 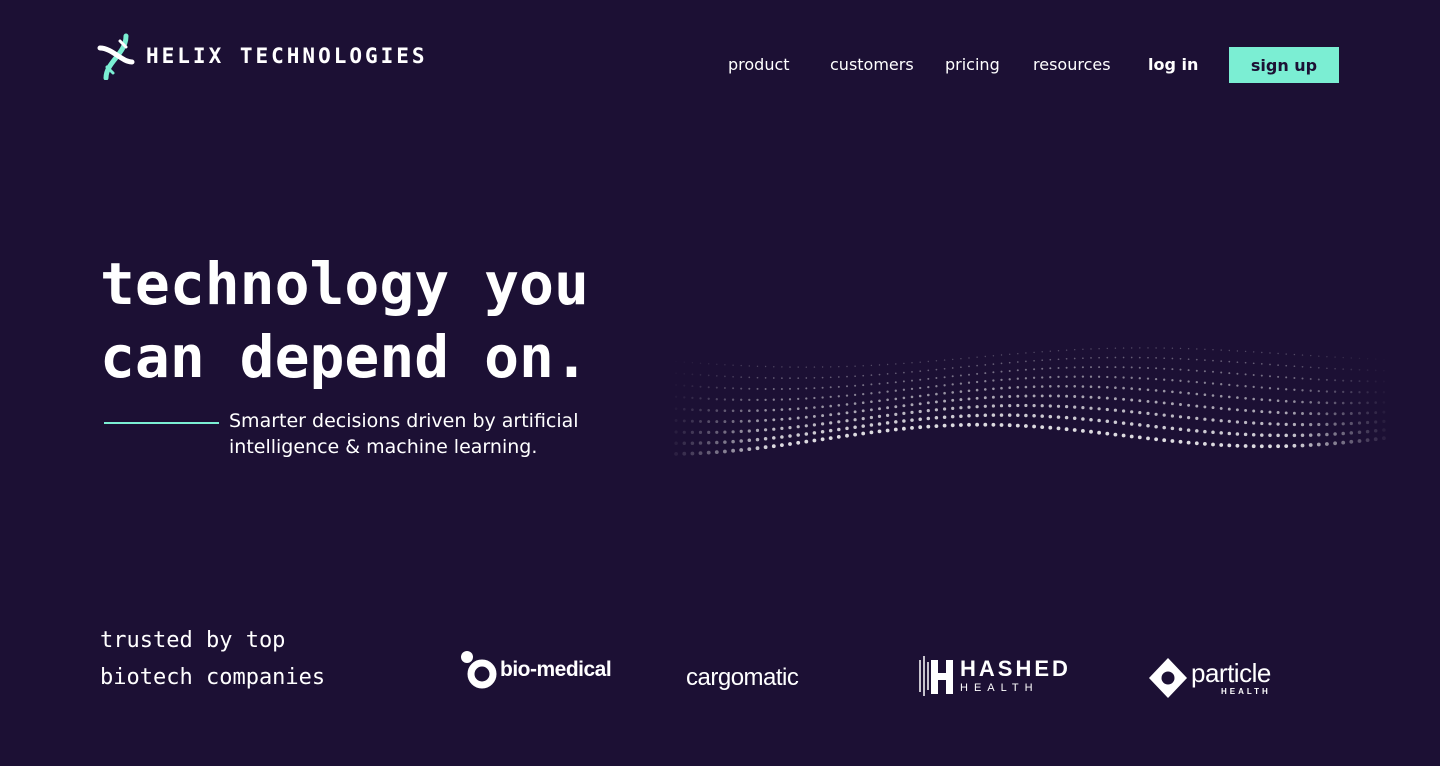 What do you see at coordinates (872, 65) in the screenshot?
I see `nav-item-customers: customers` at bounding box center [872, 65].